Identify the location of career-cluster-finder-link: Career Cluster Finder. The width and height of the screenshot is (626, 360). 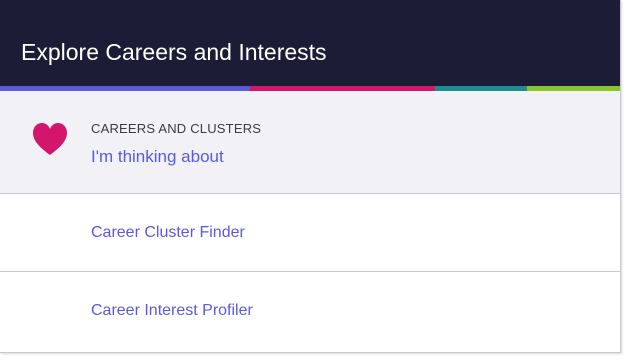
(168, 233).